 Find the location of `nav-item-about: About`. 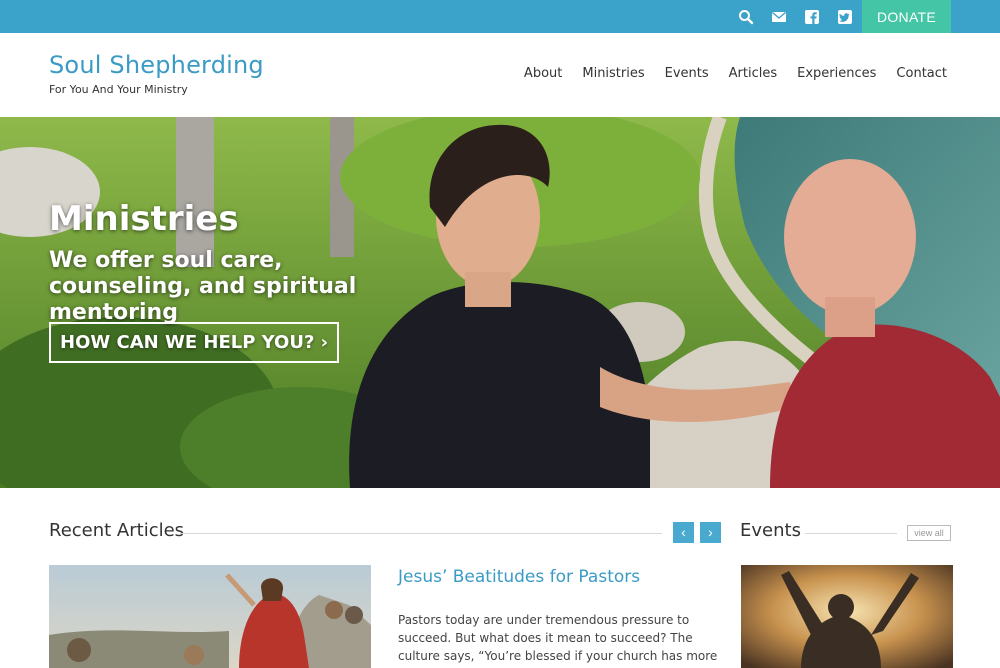

nav-item-about: About is located at coordinates (543, 73).